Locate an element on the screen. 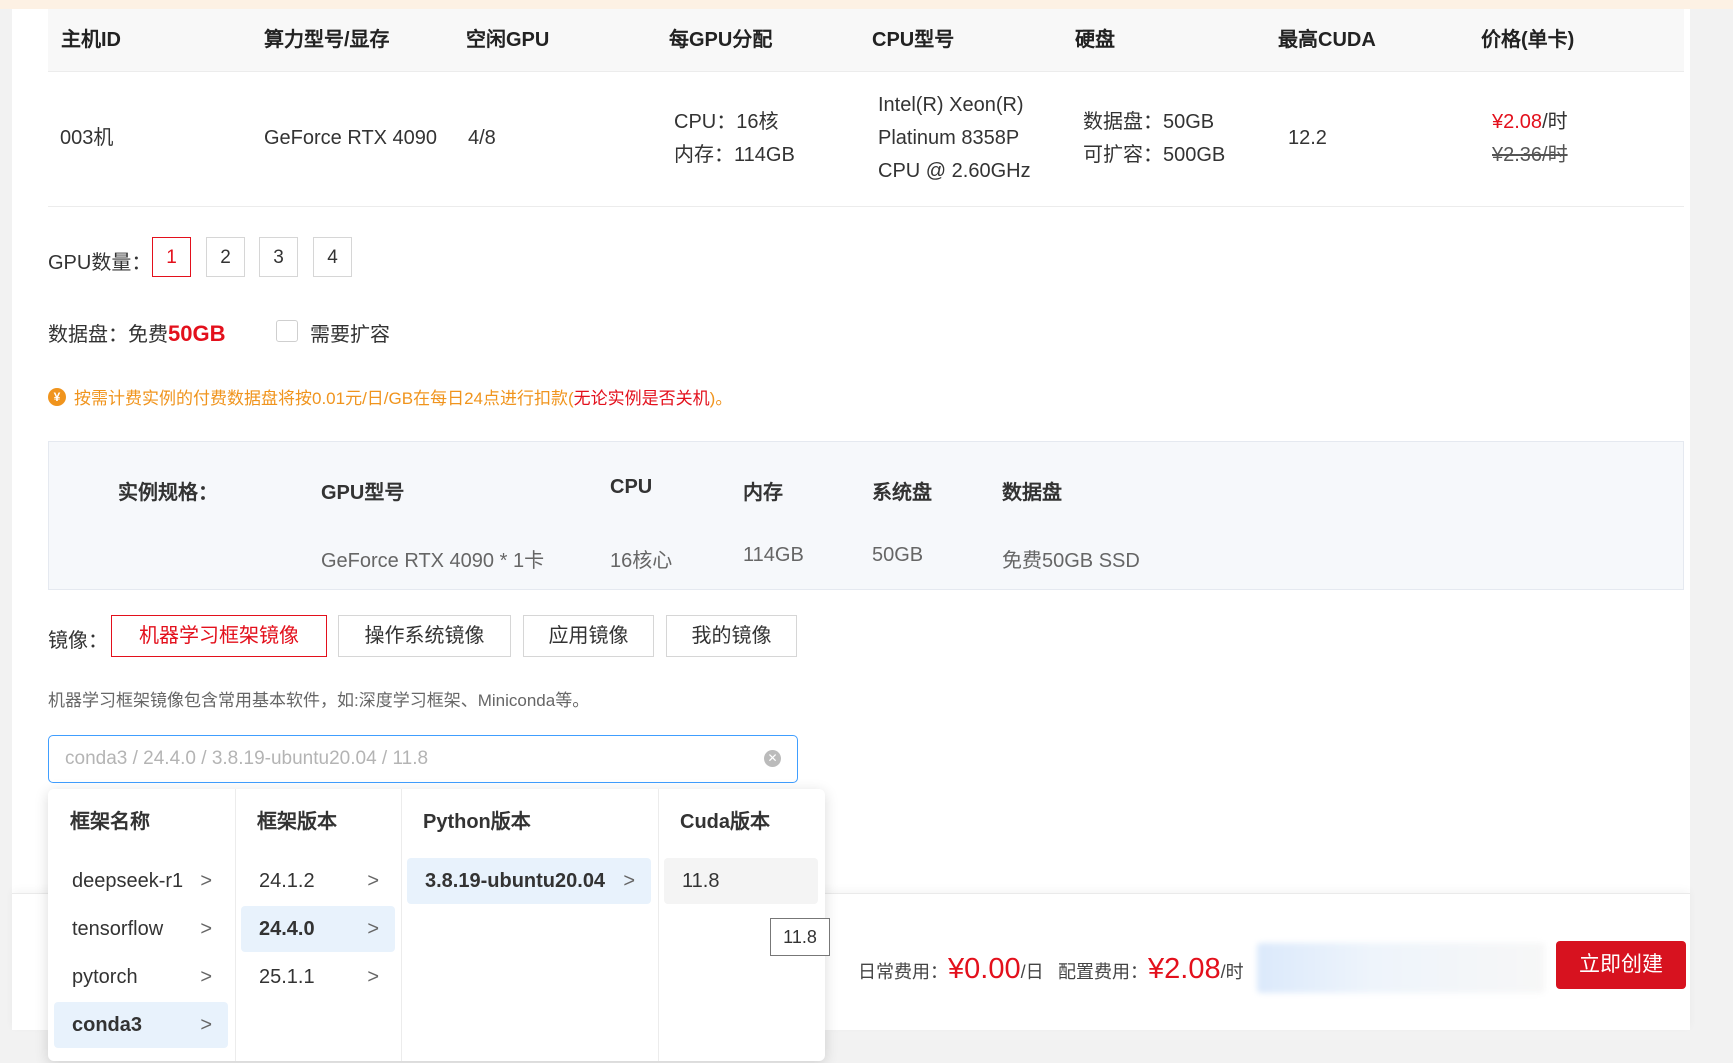  cascader-header-framework: 框架名称 is located at coordinates (110, 822).